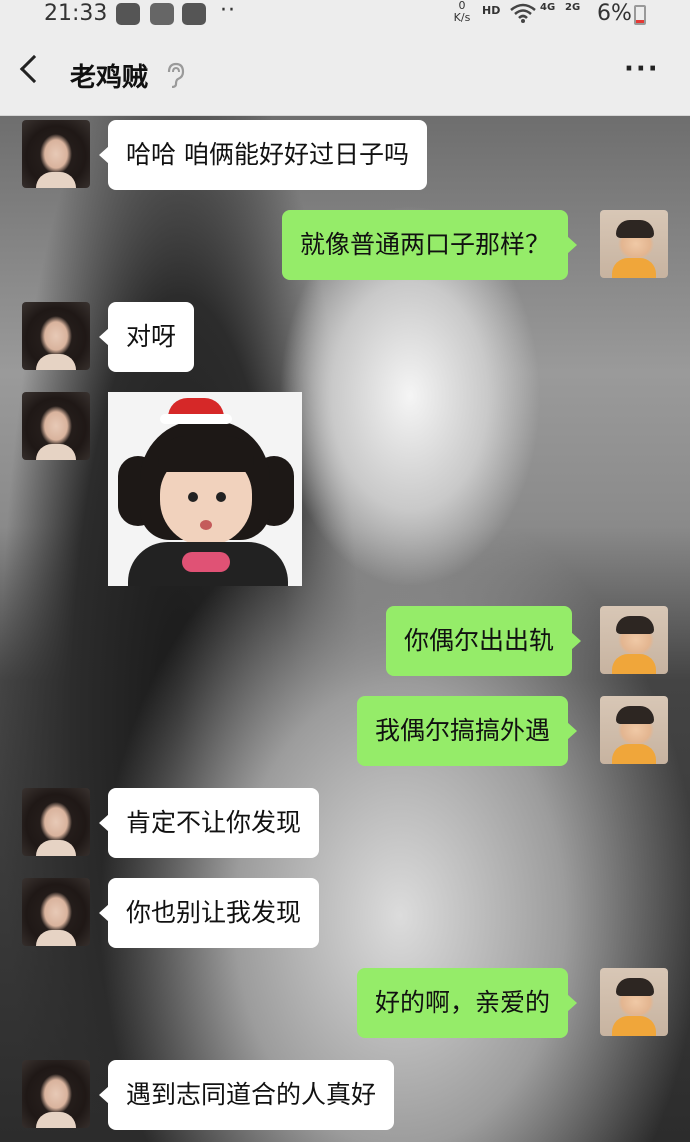 This screenshot has width=690, height=1142. What do you see at coordinates (462, 17) in the screenshot?
I see `network-speed-unit: K/s` at bounding box center [462, 17].